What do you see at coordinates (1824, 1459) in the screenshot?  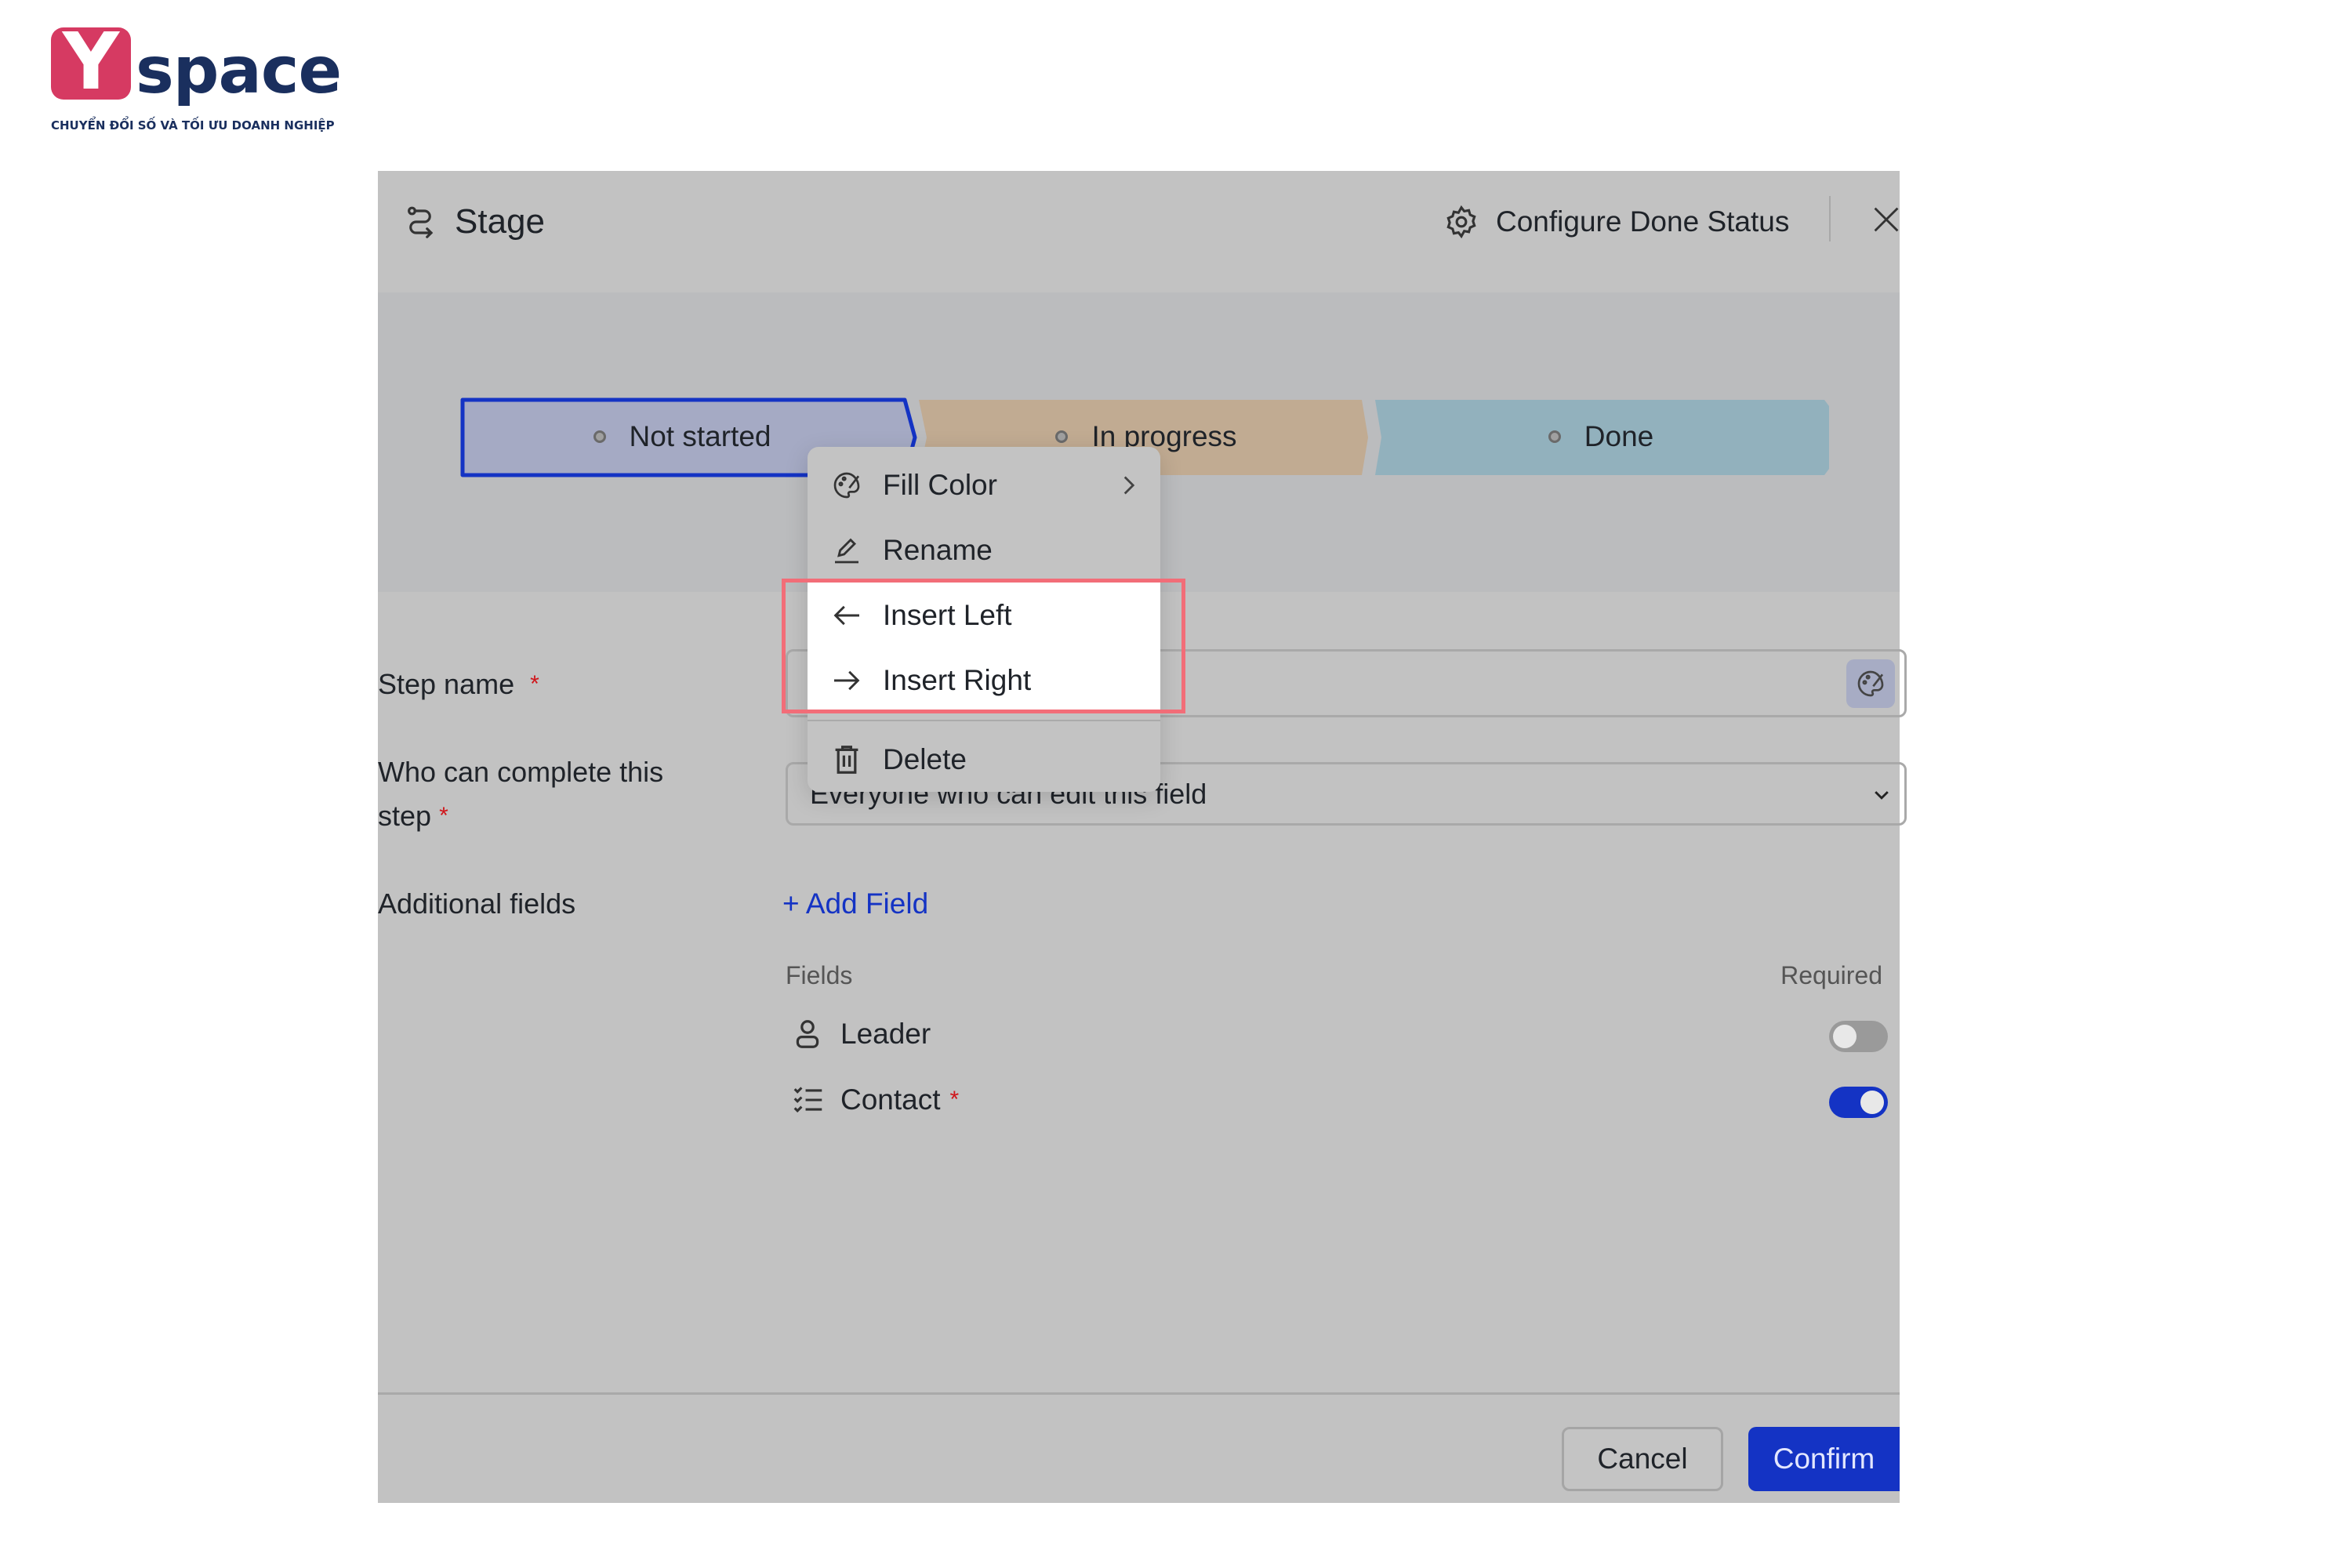 I see `confirm-button: Confirm` at bounding box center [1824, 1459].